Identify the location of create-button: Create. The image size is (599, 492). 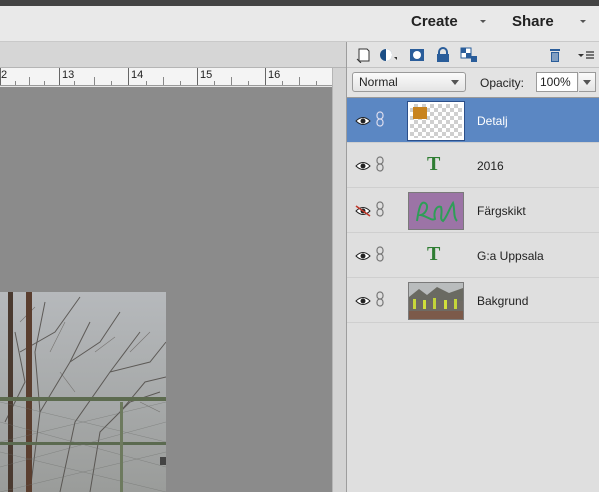
(434, 22).